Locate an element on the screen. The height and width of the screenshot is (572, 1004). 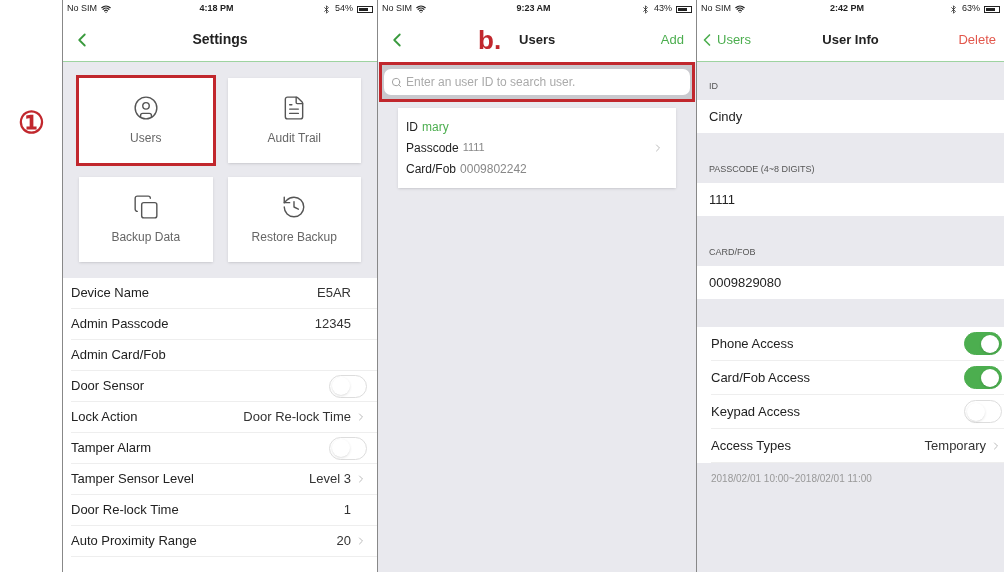
menu-tile: Users is located at coordinates (146, 120).